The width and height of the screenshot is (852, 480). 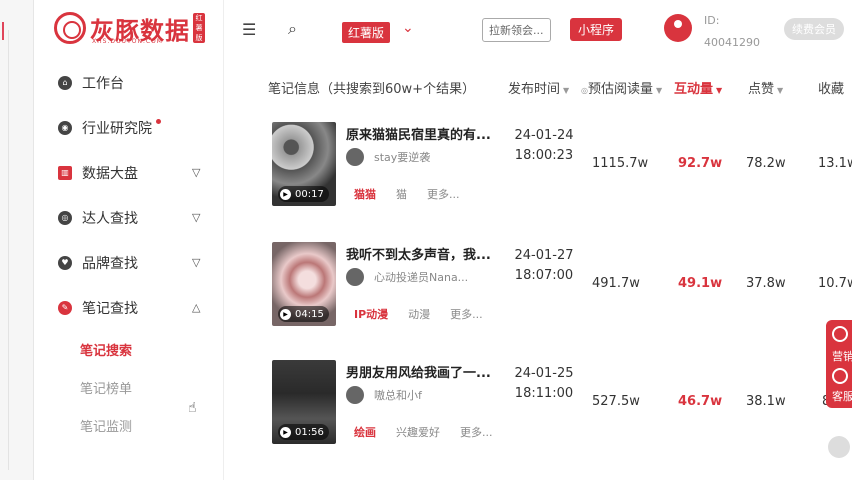 What do you see at coordinates (620, 163) in the screenshot?
I see `views-value: 1115.7w` at bounding box center [620, 163].